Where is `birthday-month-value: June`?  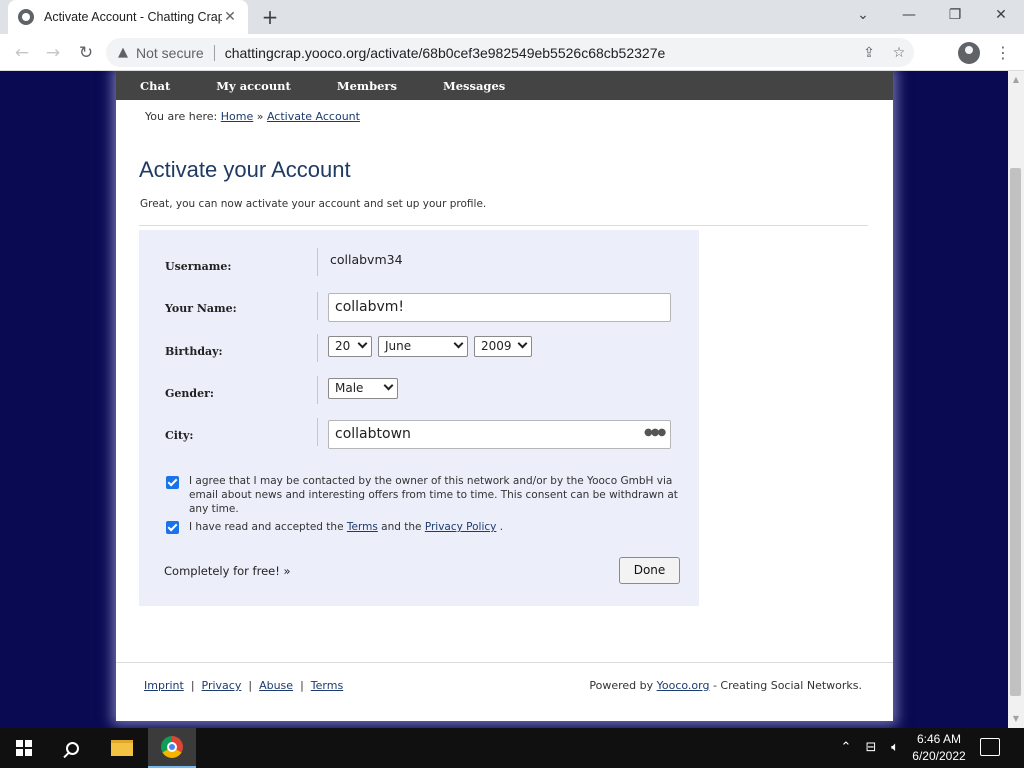 birthday-month-value: June is located at coordinates (398, 346).